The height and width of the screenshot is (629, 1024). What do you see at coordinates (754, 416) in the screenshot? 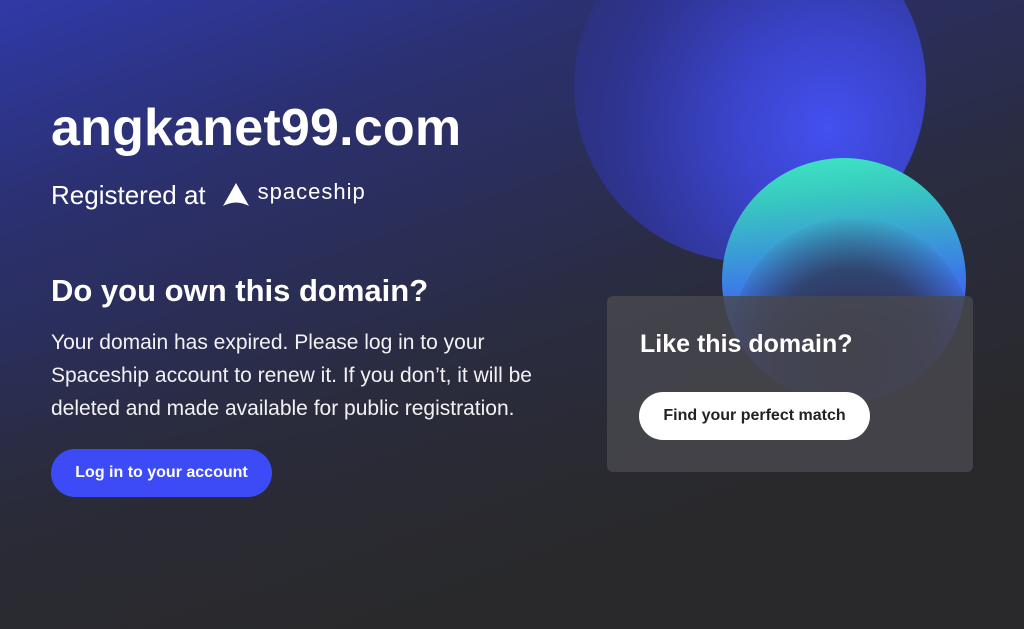
I see `find-match-button: Find your perfect match` at bounding box center [754, 416].